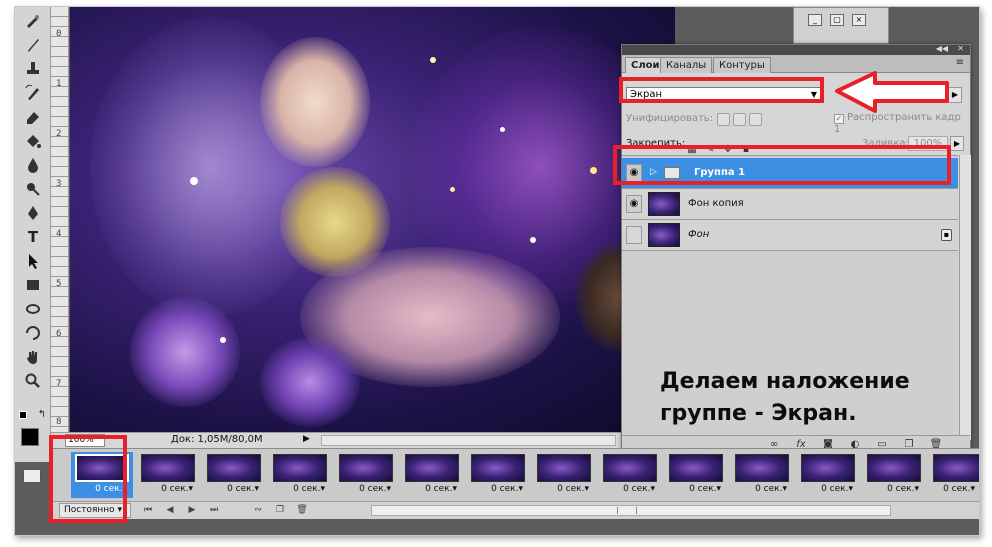 The height and width of the screenshot is (547, 992). What do you see at coordinates (33, 141) in the screenshot?
I see `paint-bucket-icon` at bounding box center [33, 141].